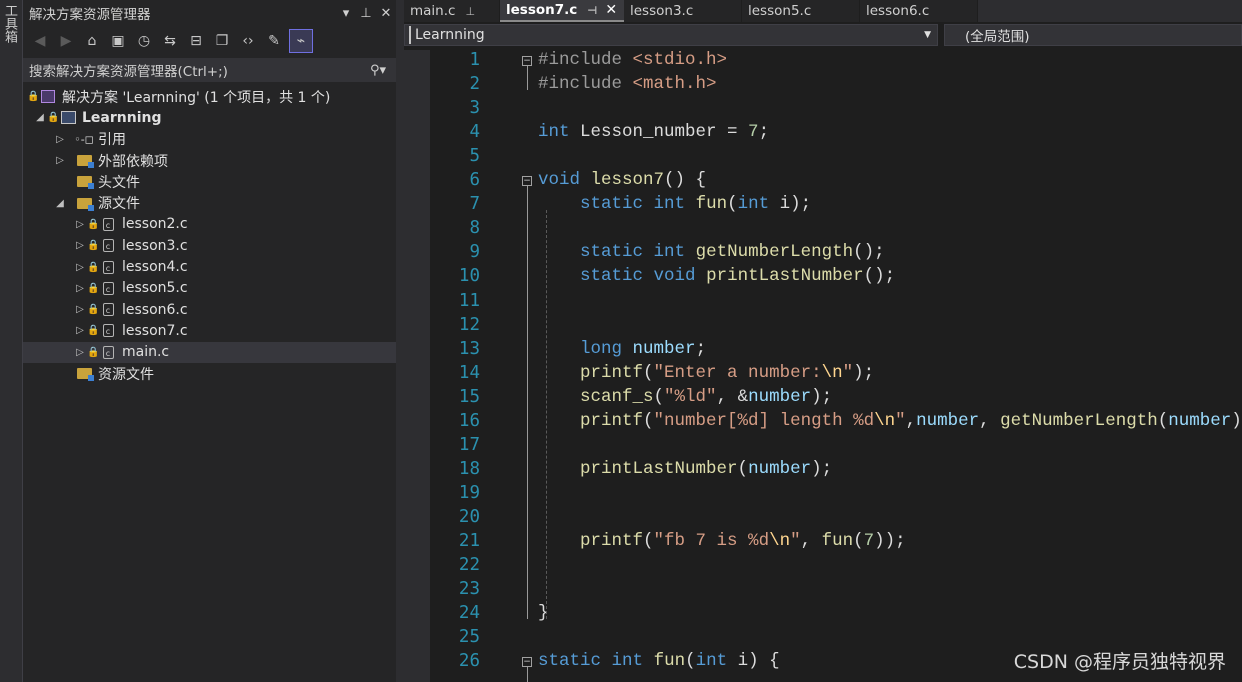 The height and width of the screenshot is (682, 1242). I want to click on line-number: 6, so click(474, 180).